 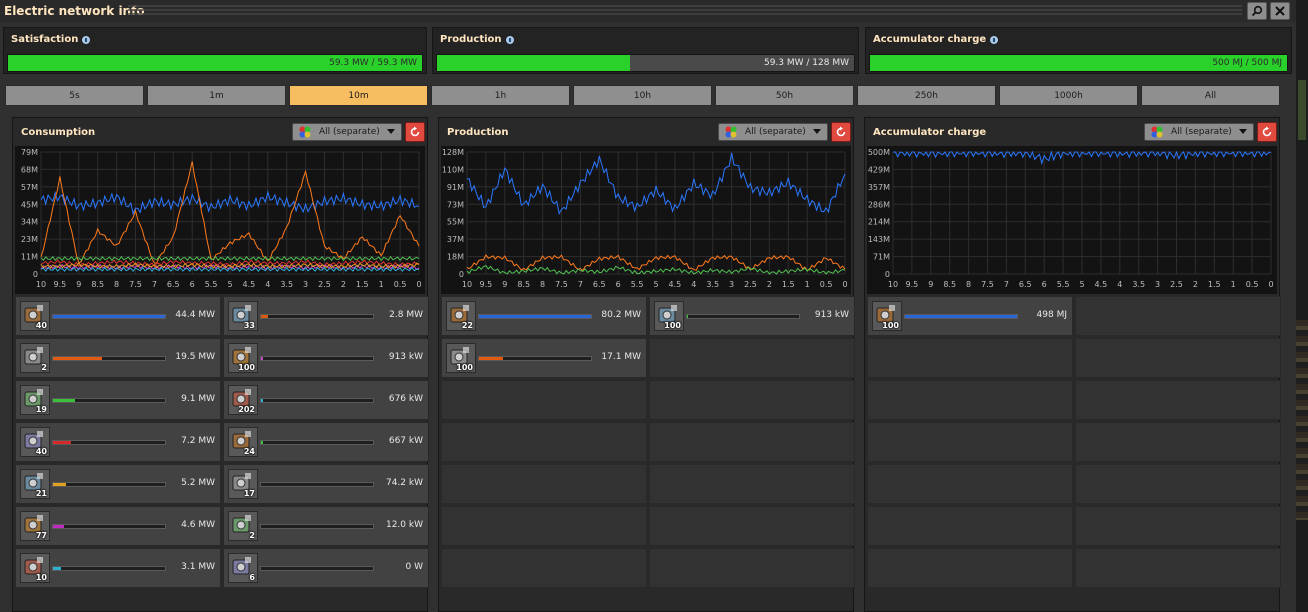 What do you see at coordinates (544, 358) in the screenshot?
I see `entity-row: 100 17.1 MW` at bounding box center [544, 358].